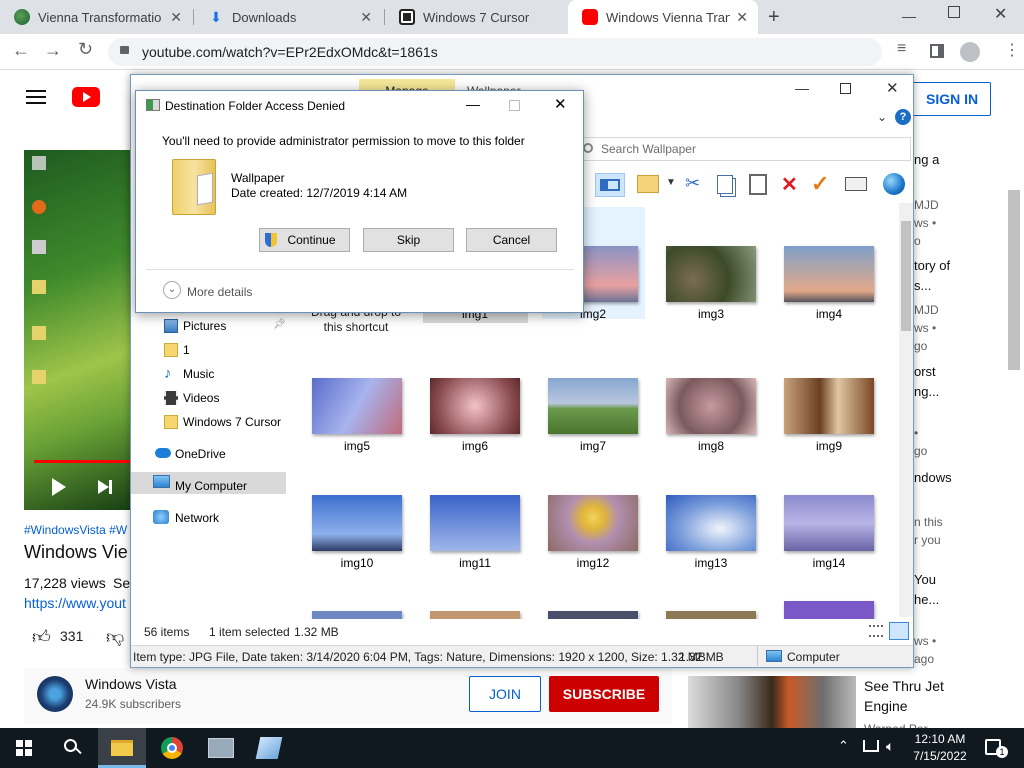 The image size is (1024, 768). I want to click on close-explorer-icon: ✕, so click(892, 88).